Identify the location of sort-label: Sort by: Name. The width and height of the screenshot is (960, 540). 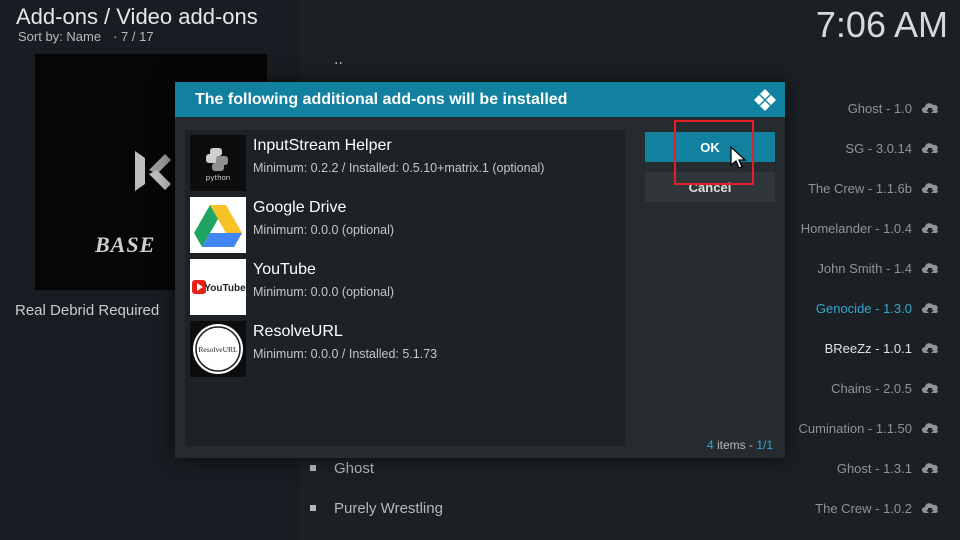
(59, 36).